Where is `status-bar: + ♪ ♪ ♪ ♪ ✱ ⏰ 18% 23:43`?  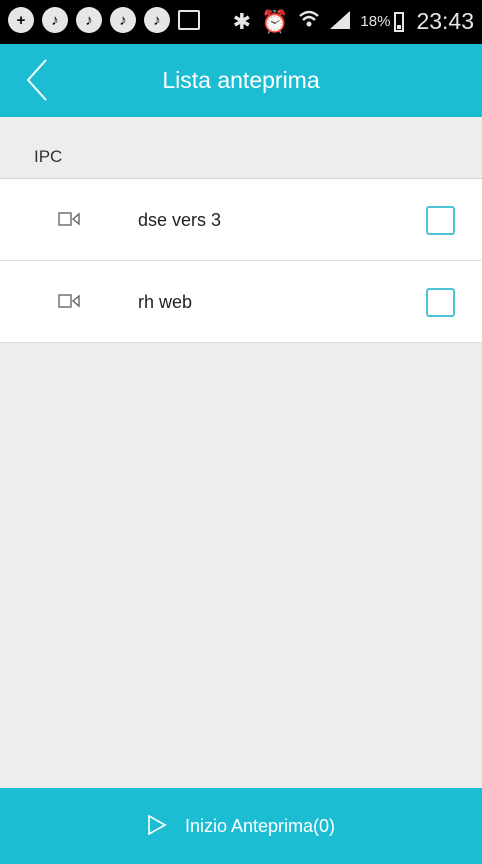
status-bar: + ♪ ♪ ♪ ♪ ✱ ⏰ 18% 23:43 is located at coordinates (241, 22).